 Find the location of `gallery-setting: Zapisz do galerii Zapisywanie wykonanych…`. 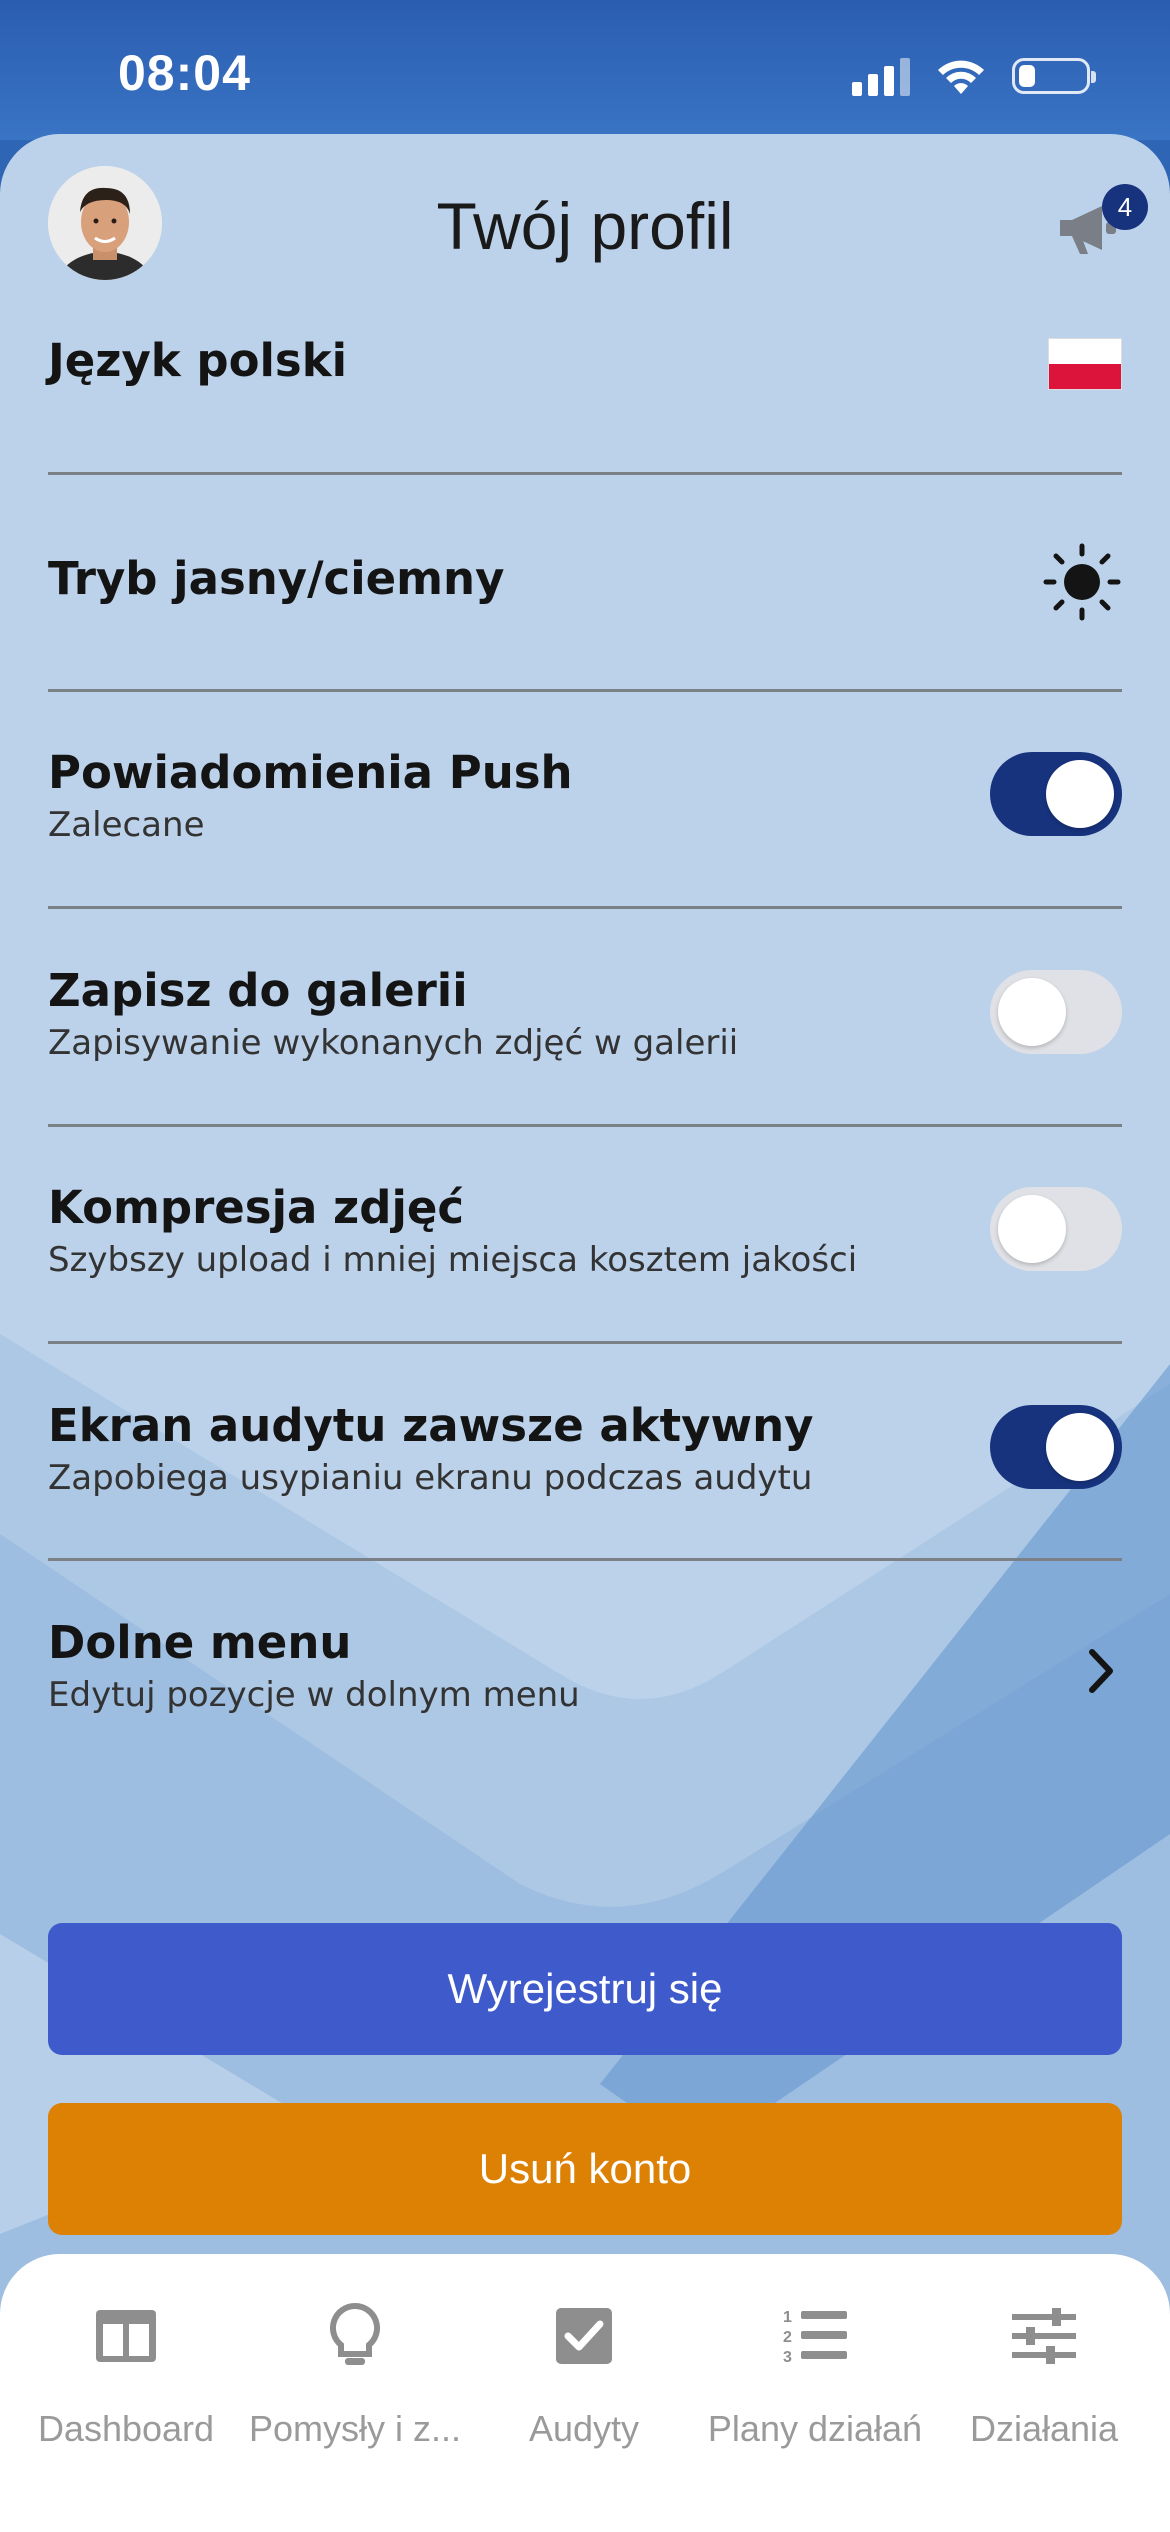

gallery-setting: Zapisz do galerii Zapisywanie wykonanych… is located at coordinates (585, 1029).